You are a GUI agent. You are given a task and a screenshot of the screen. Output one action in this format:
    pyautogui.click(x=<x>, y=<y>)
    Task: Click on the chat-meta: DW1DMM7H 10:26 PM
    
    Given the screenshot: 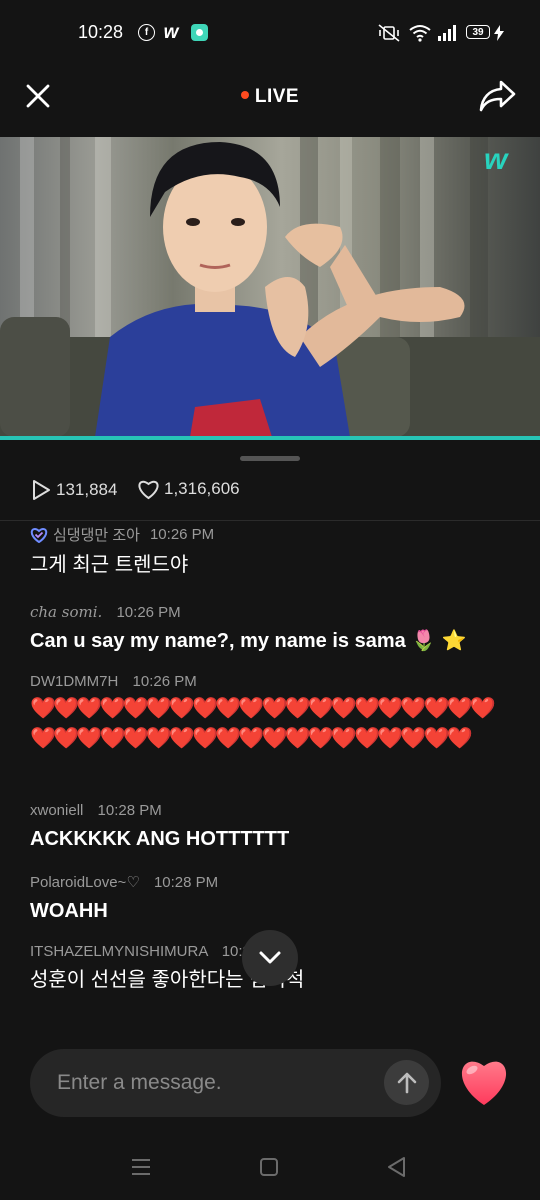 What is the action you would take?
    pyautogui.click(x=270, y=681)
    